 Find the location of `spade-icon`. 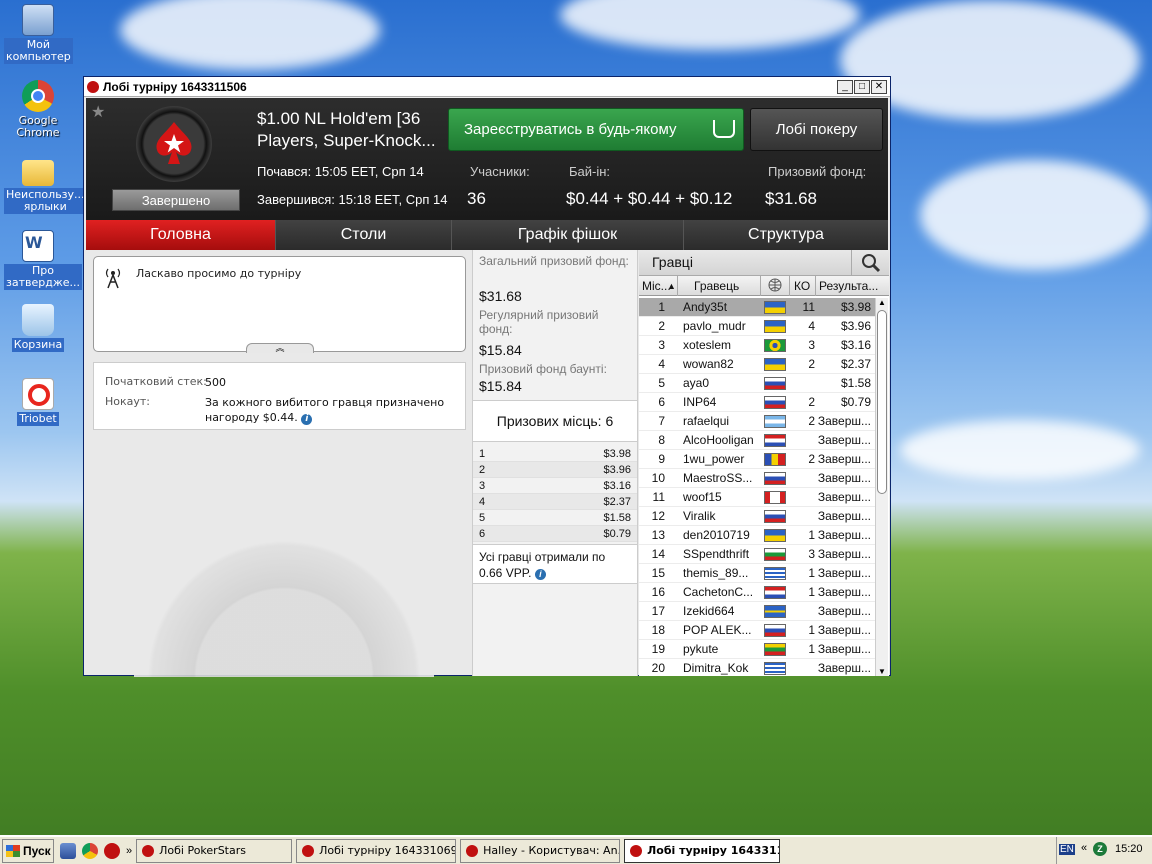

spade-icon is located at coordinates (174, 143).